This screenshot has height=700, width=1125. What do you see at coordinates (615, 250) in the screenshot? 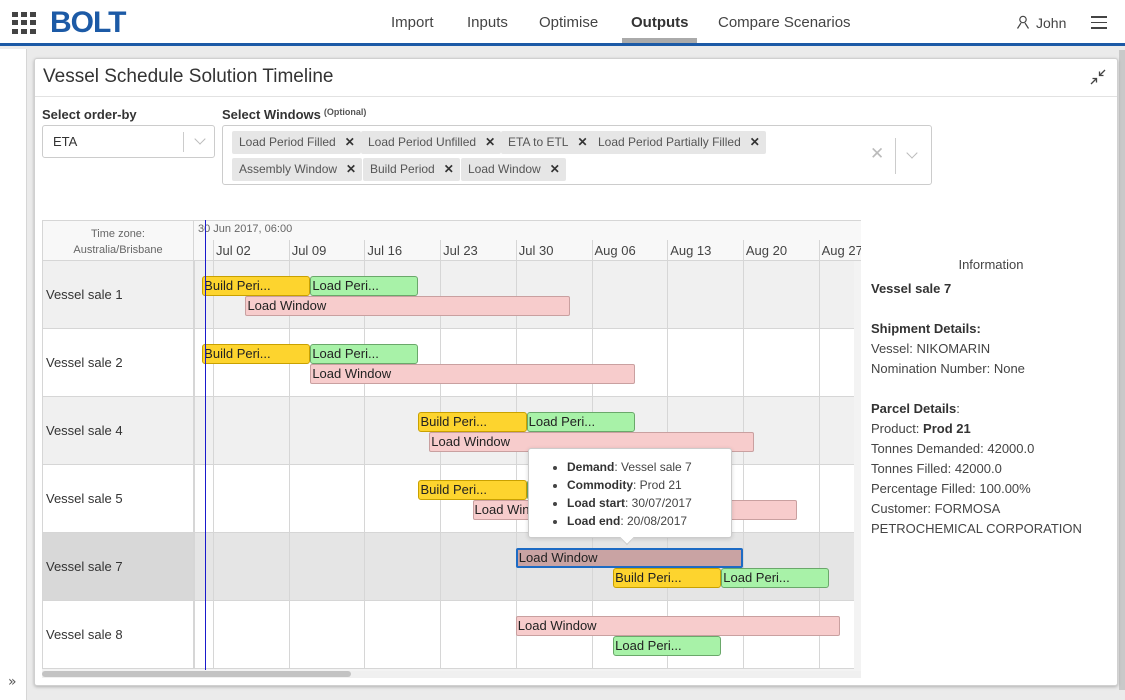
I see `axis-tick-label: Aug 06` at bounding box center [615, 250].